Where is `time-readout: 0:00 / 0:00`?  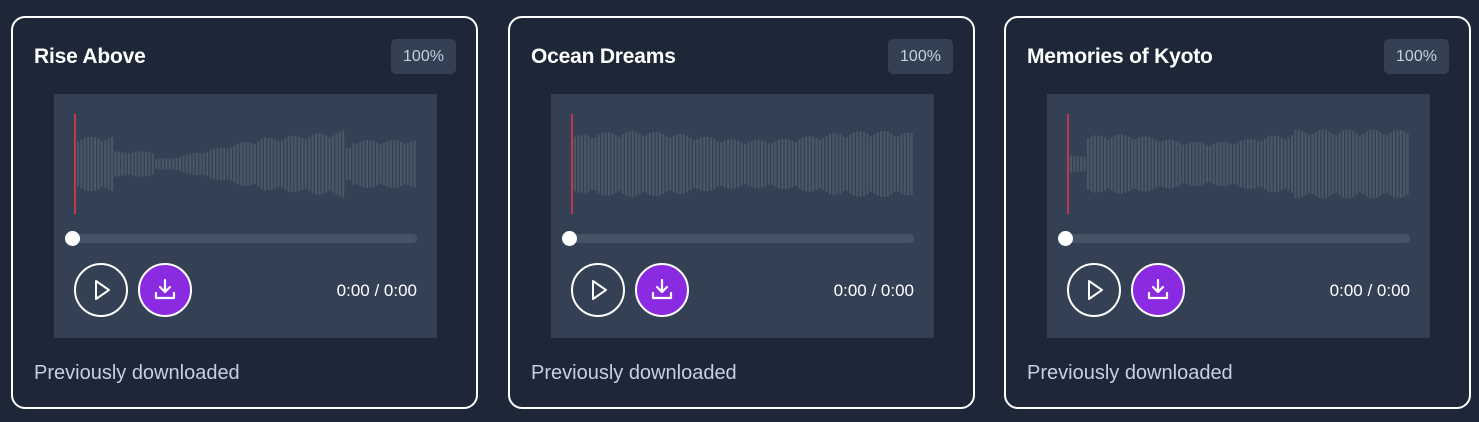 time-readout: 0:00 / 0:00 is located at coordinates (1369, 290).